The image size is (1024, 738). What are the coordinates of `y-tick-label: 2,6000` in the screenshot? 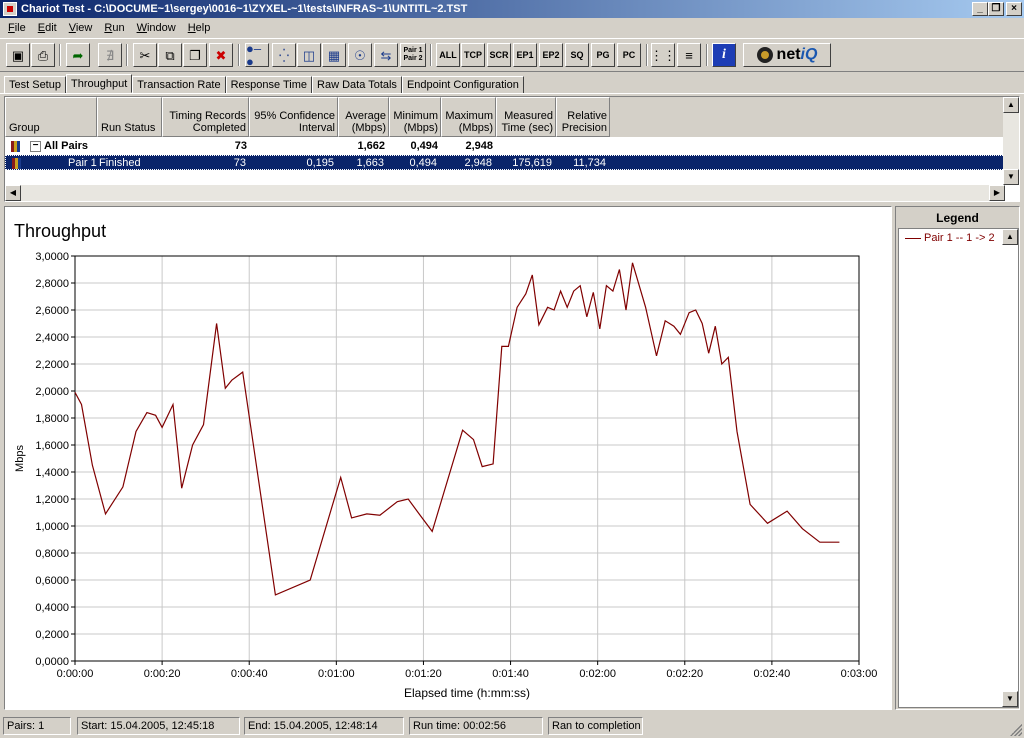 It's located at (52, 311).